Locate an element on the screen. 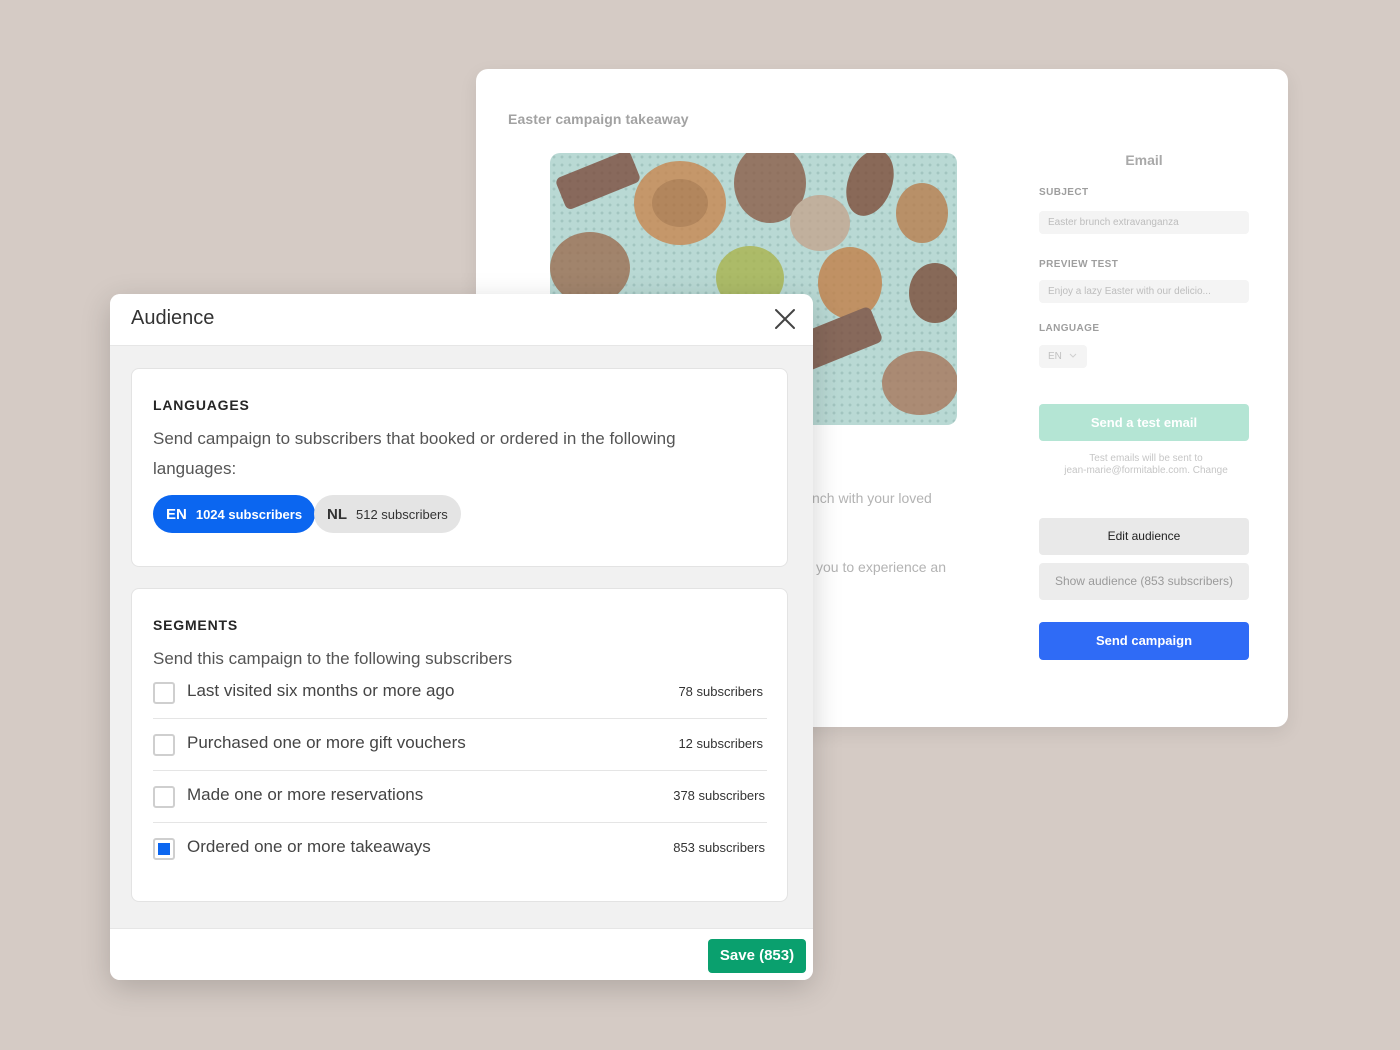 The width and height of the screenshot is (1400, 1050). language-code: NL is located at coordinates (337, 514).